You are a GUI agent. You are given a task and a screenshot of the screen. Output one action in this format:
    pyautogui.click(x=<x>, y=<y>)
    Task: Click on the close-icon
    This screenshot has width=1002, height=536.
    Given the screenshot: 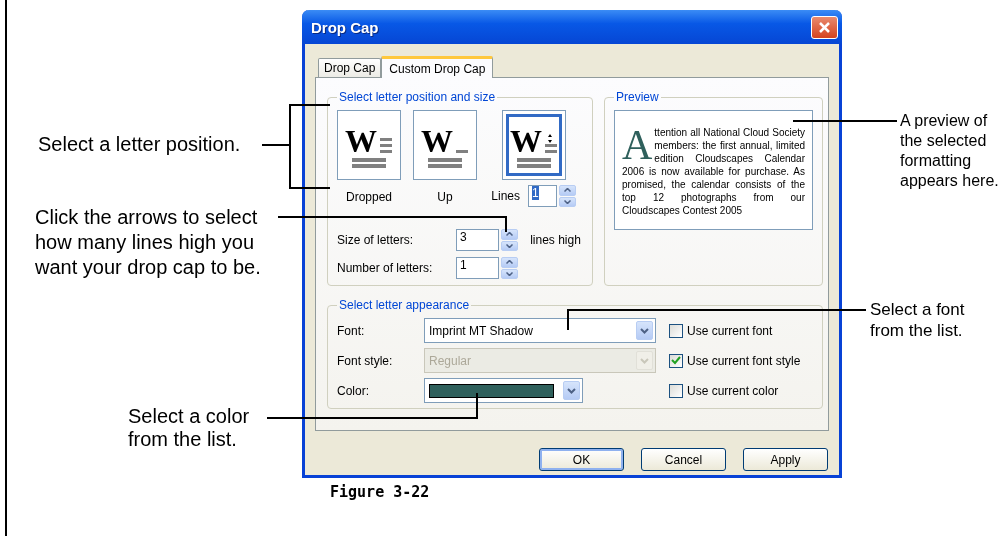 What is the action you would take?
    pyautogui.click(x=824, y=27)
    